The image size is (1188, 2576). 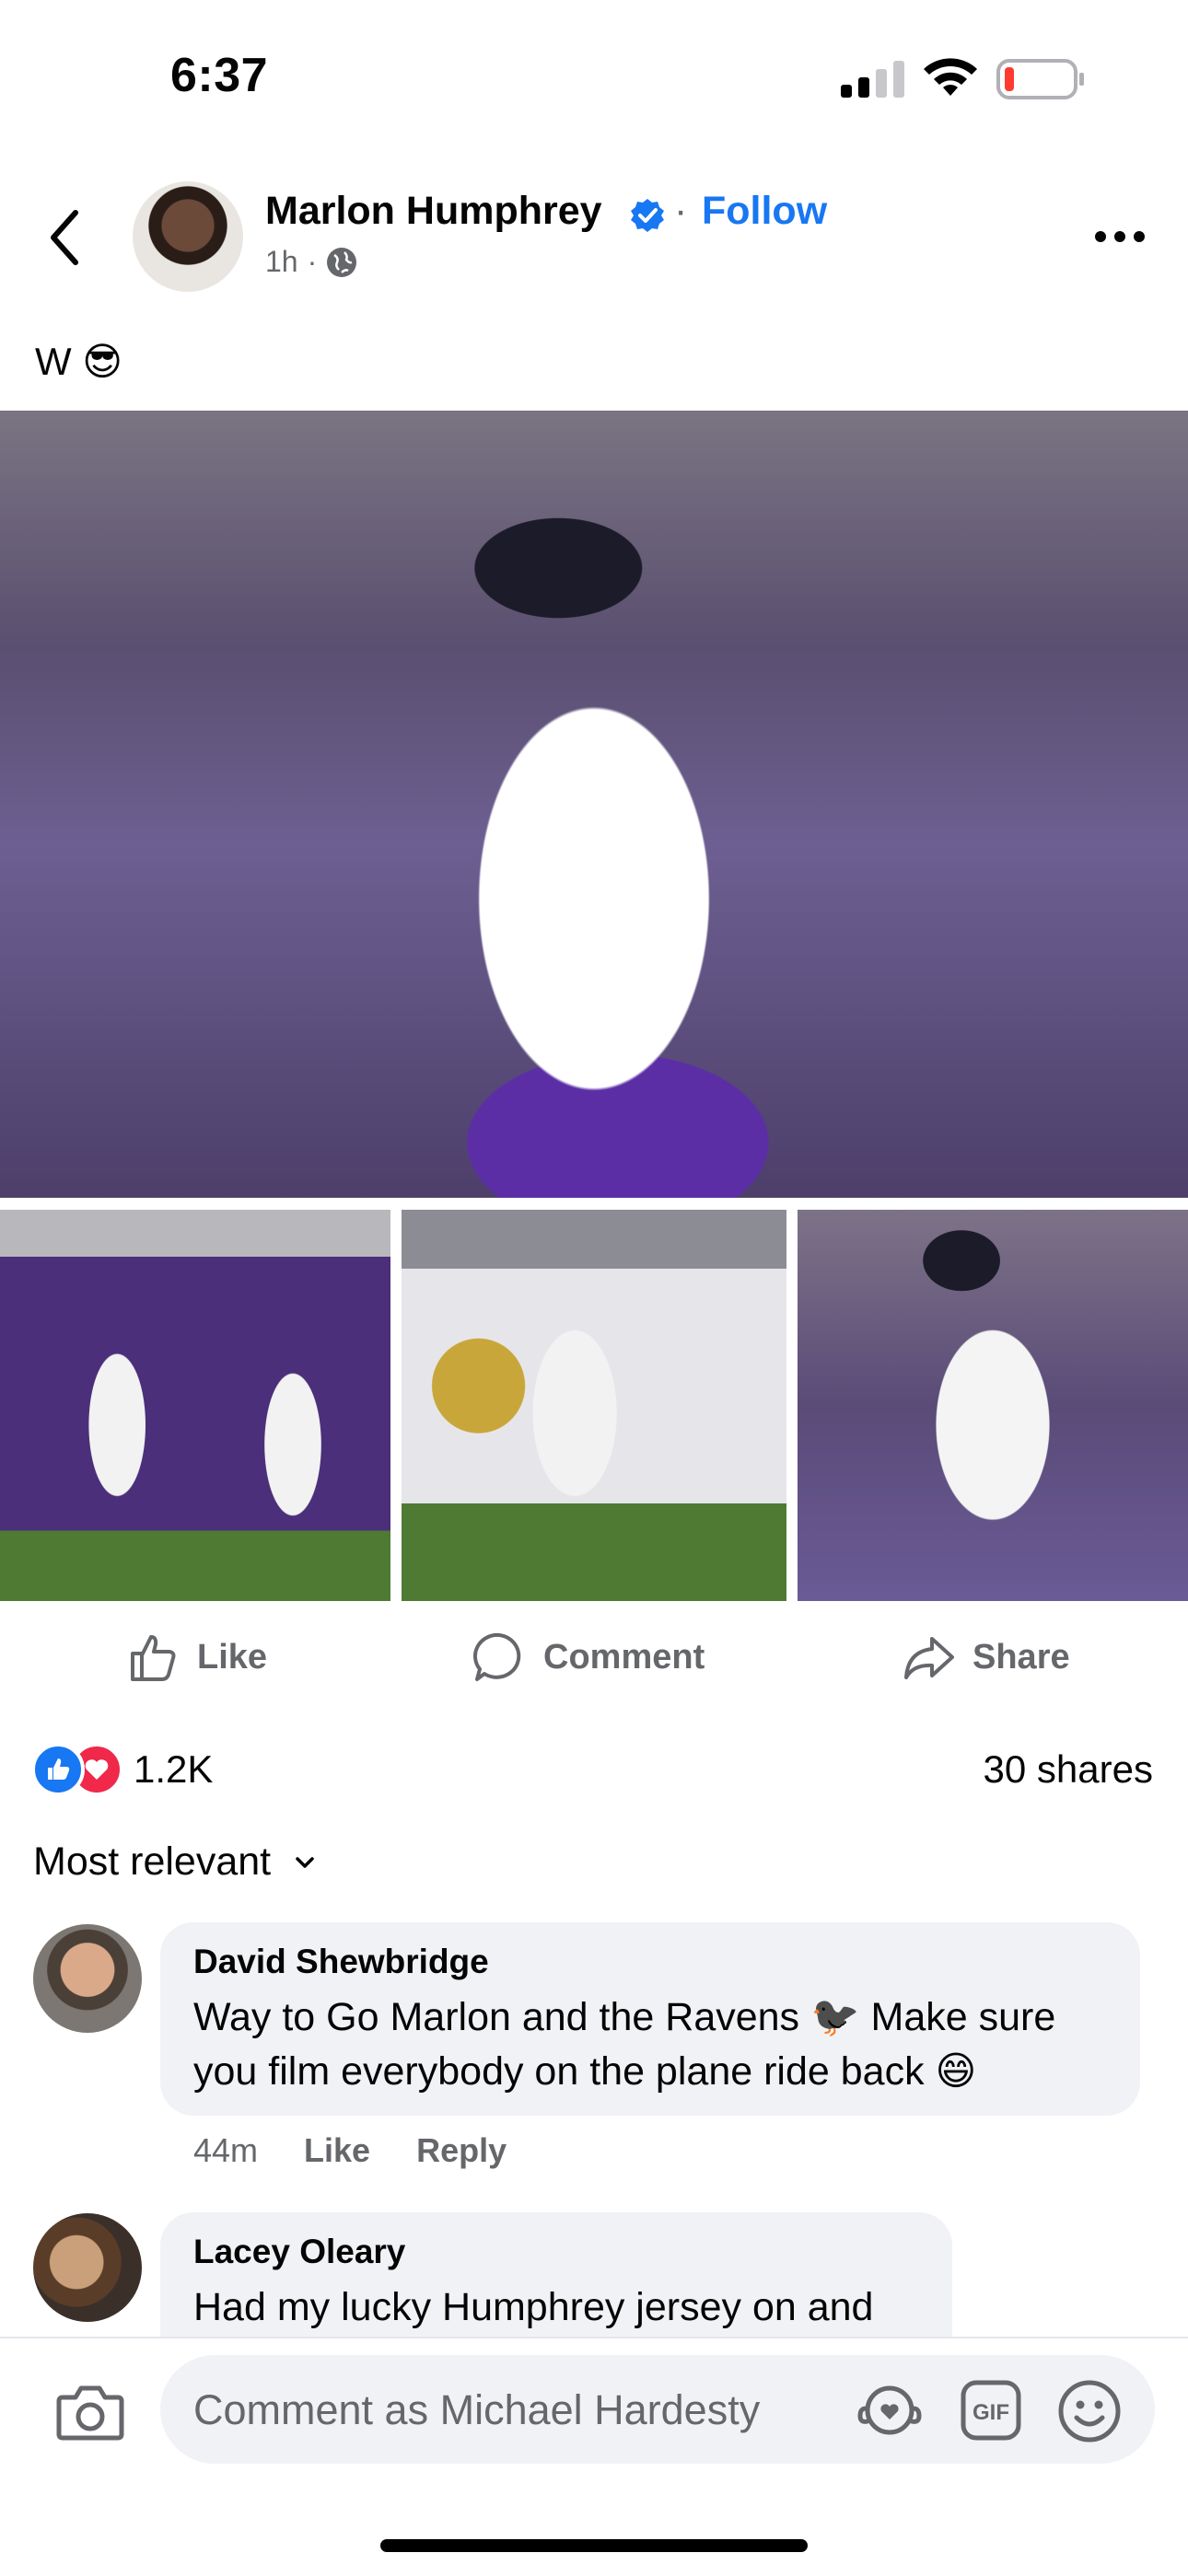 What do you see at coordinates (173, 1769) in the screenshot?
I see `reaction-count: 1.2K` at bounding box center [173, 1769].